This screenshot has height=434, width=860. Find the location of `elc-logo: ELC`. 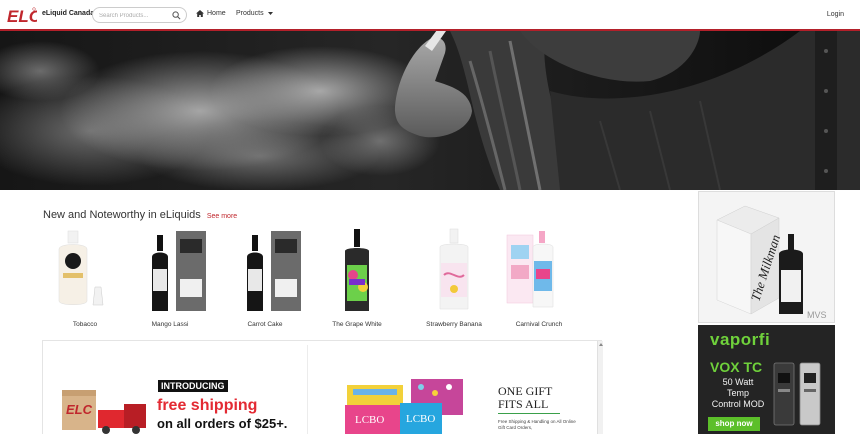

elc-logo: ELC is located at coordinates (22, 15).